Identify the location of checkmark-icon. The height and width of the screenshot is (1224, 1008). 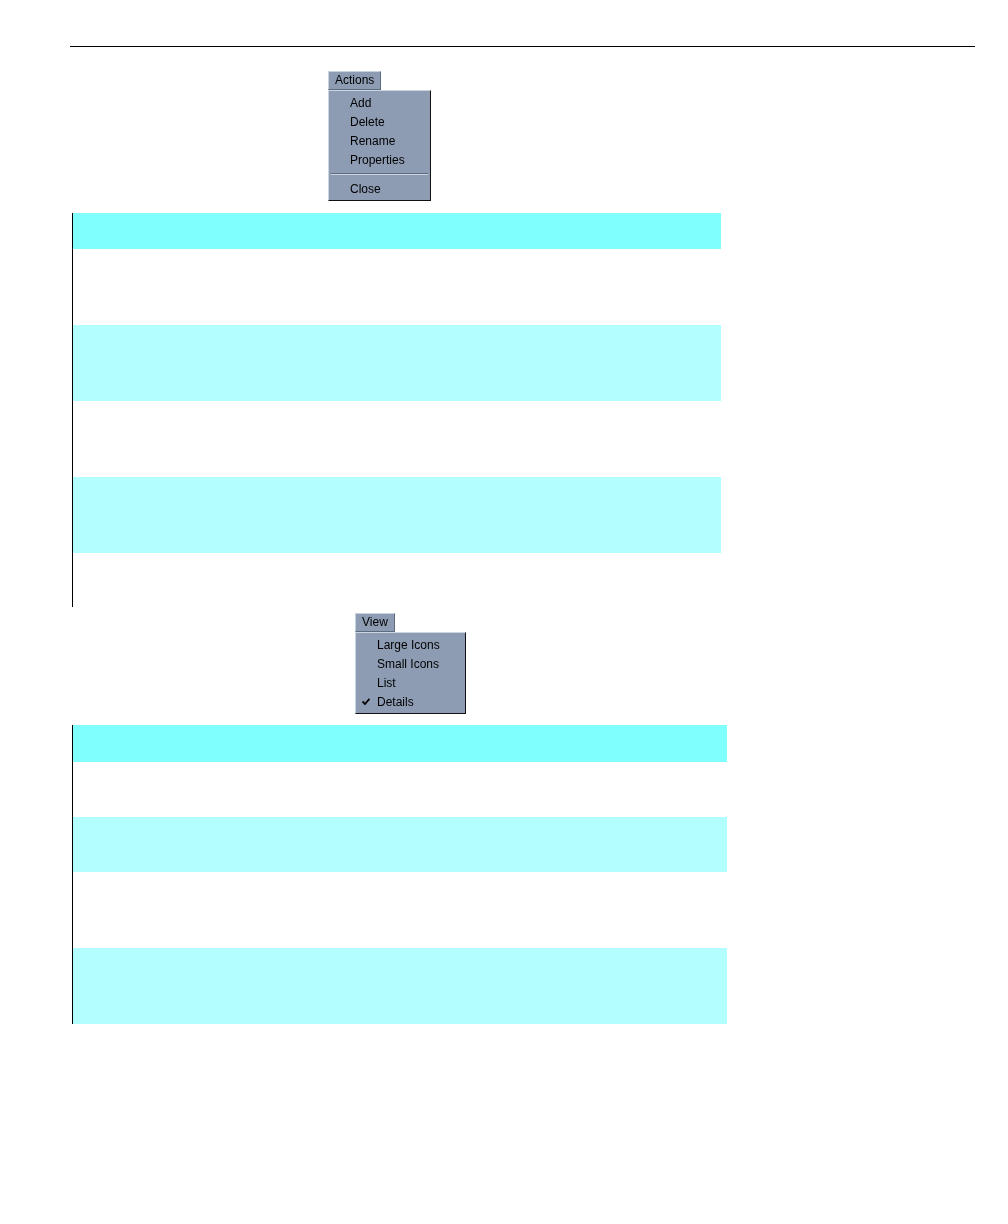
(366, 701).